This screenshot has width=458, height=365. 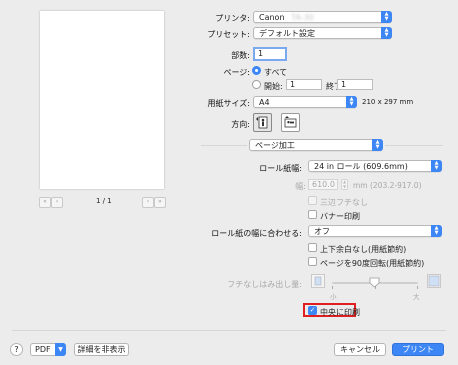 I want to click on printer-label: プリンタ:, so click(x=232, y=18).